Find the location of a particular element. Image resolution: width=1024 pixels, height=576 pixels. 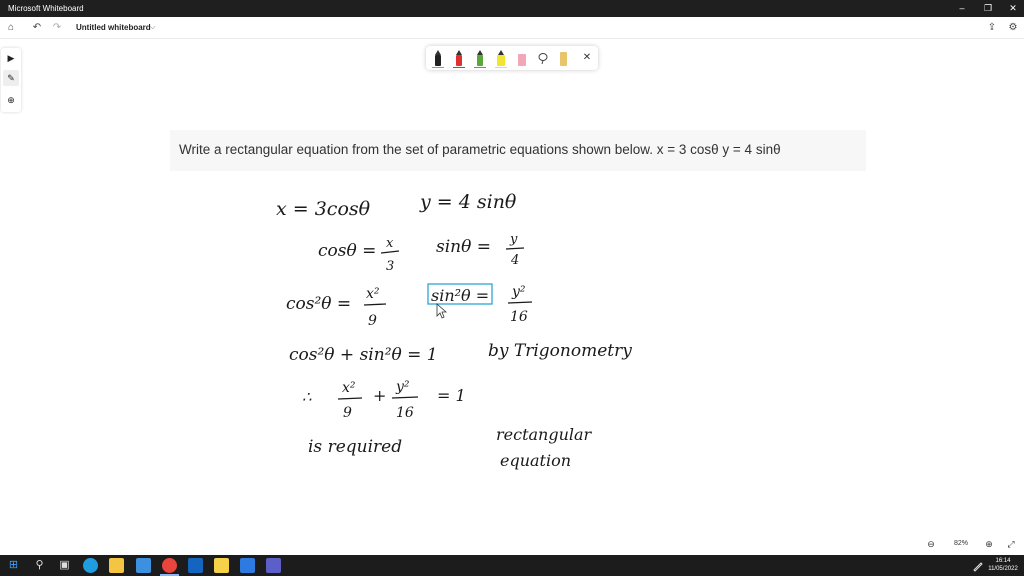

share-icon: ⇪ is located at coordinates (992, 28).